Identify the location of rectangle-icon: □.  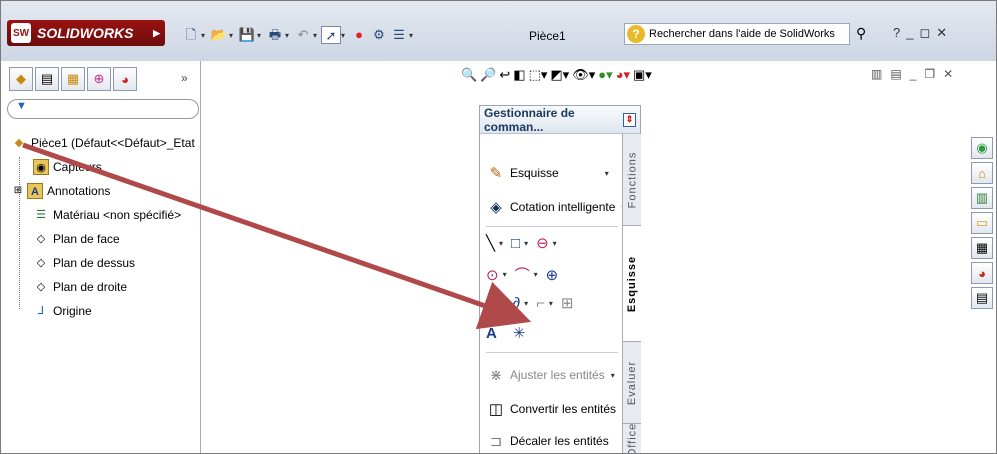
(515, 243).